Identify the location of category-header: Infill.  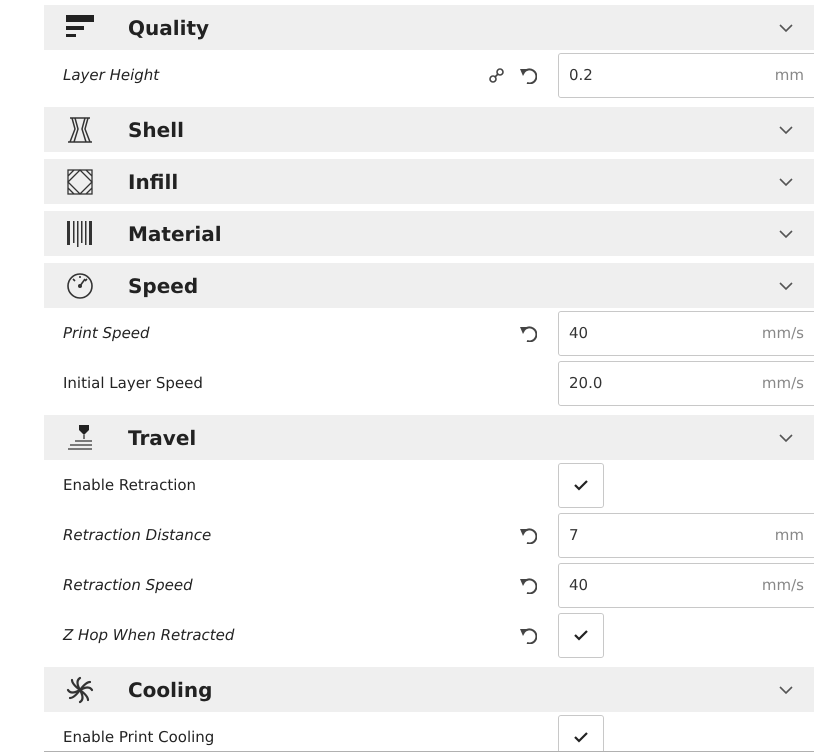
(429, 181).